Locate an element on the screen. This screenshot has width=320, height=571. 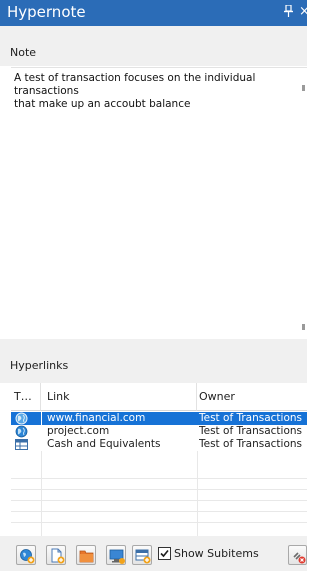
link-cell: project.com is located at coordinates (122, 431).